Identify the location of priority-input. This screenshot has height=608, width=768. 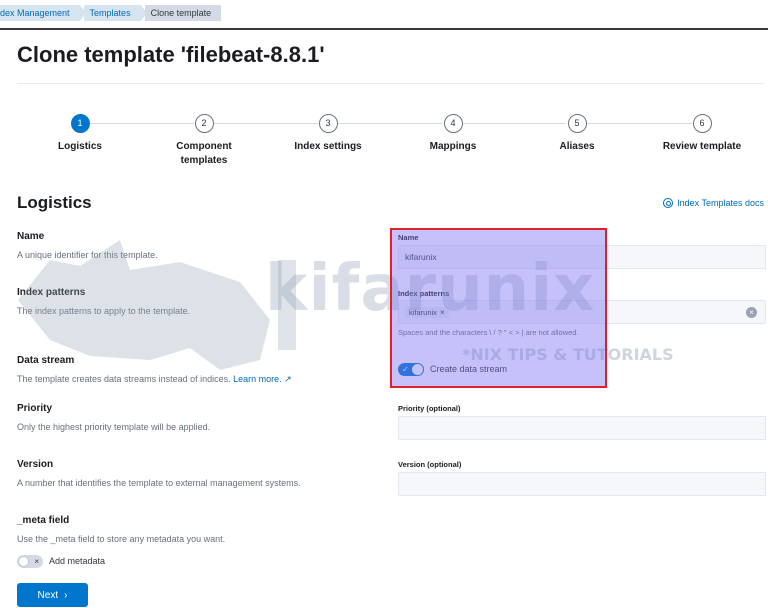
(582, 428).